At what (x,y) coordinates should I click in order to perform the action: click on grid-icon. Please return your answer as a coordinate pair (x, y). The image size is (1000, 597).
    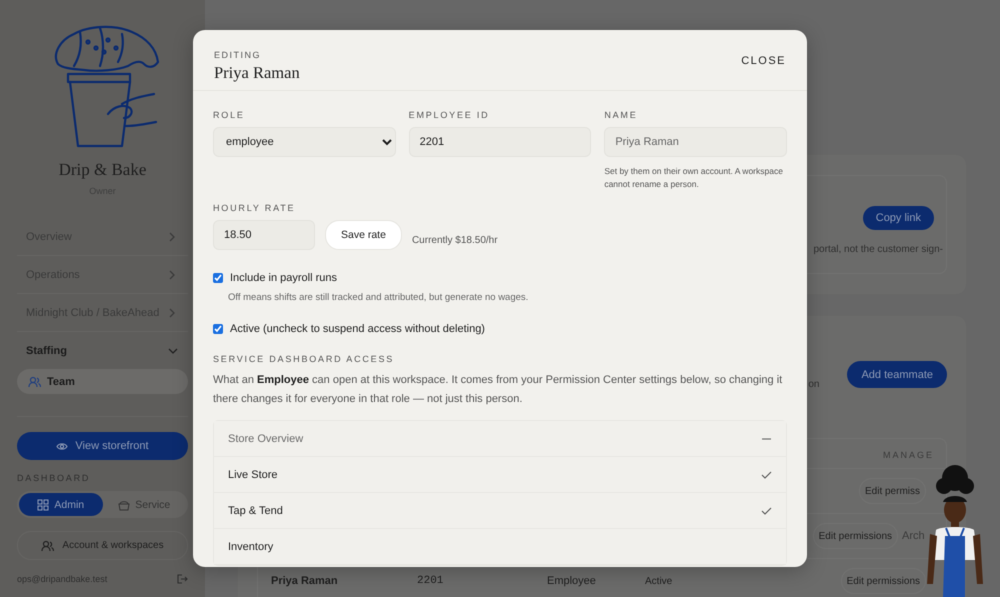
    Looking at the image, I should click on (43, 504).